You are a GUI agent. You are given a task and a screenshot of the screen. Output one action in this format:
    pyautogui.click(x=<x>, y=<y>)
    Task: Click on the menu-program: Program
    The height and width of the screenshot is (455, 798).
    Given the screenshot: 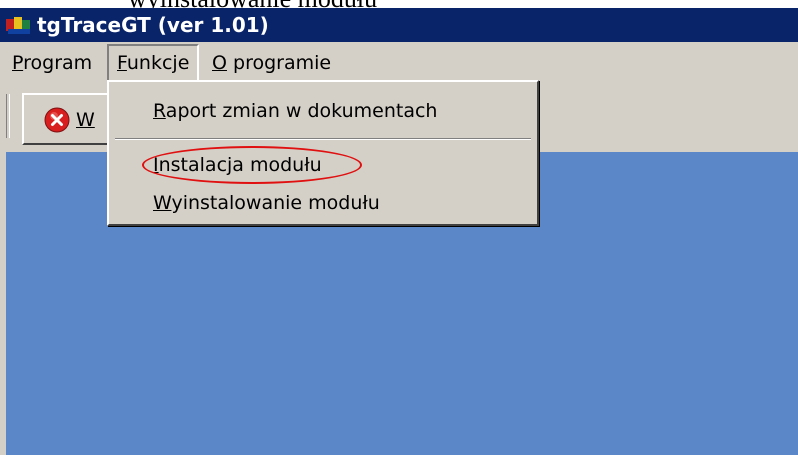 What is the action you would take?
    pyautogui.click(x=52, y=63)
    